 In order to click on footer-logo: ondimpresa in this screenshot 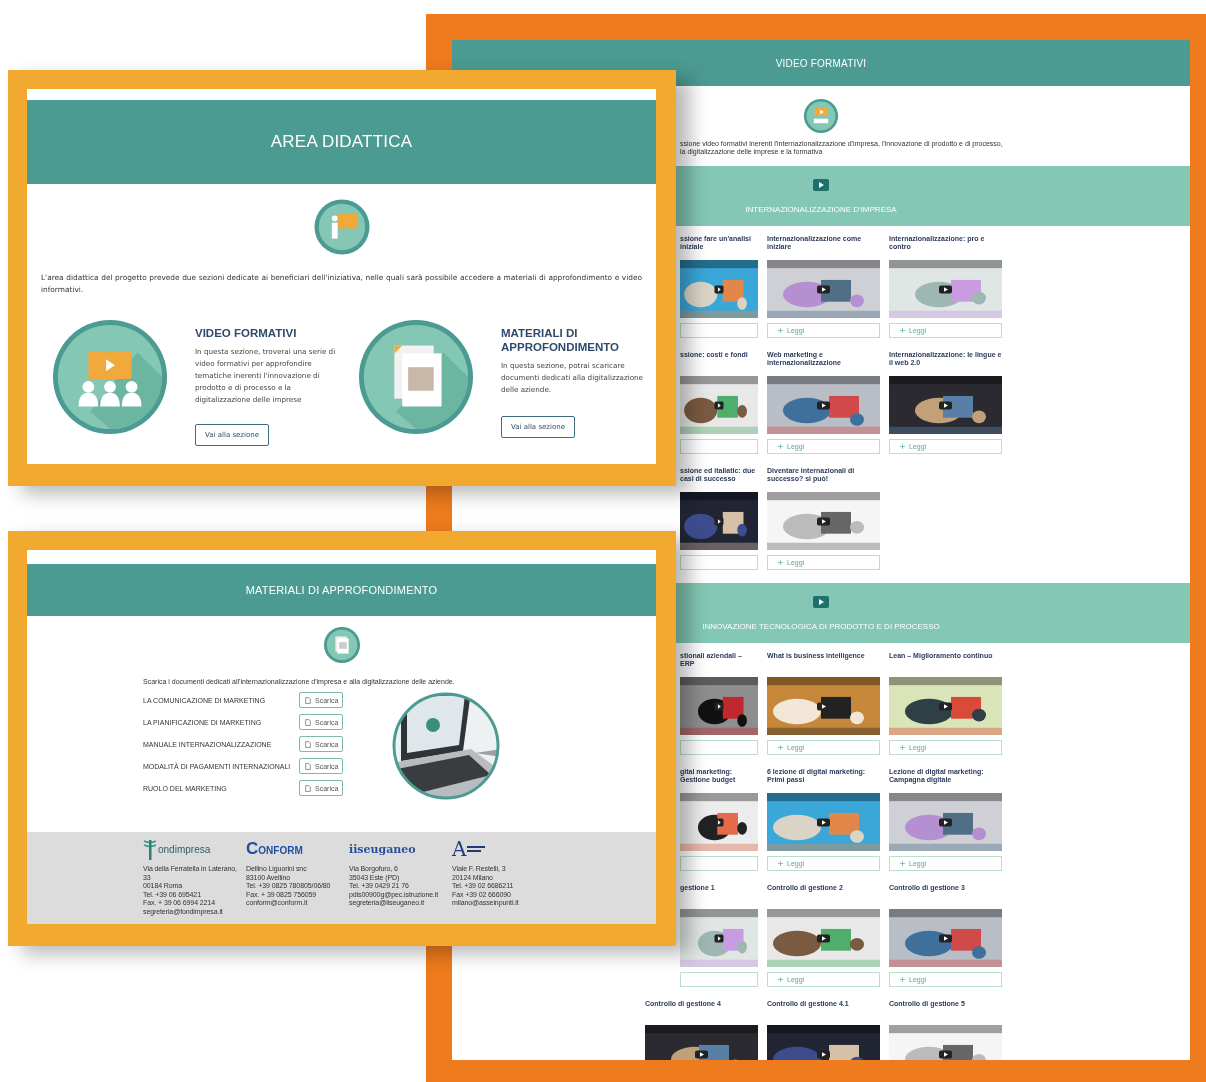, I will do `click(184, 849)`.